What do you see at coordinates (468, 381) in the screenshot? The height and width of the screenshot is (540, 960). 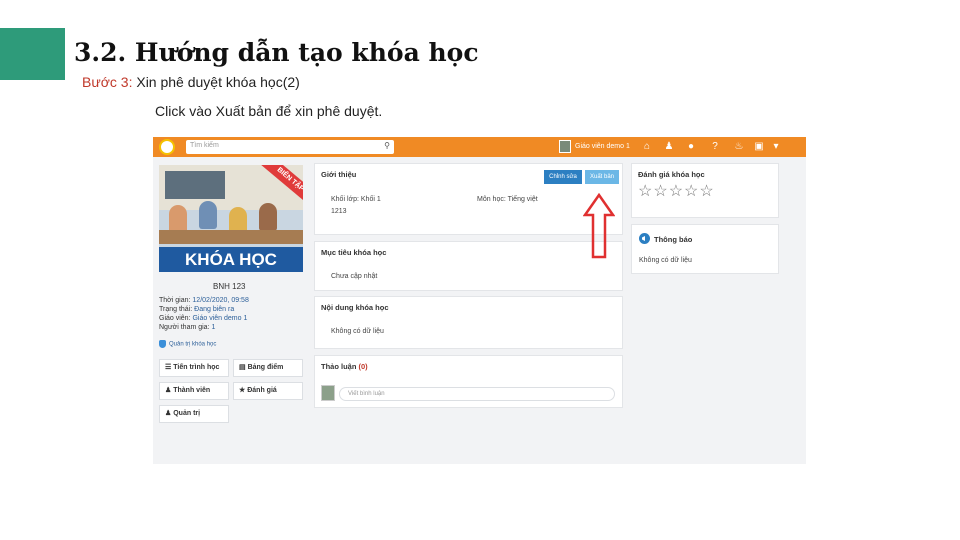 I see `discussion-card: Thảo luận (0) Viết bình luận` at bounding box center [468, 381].